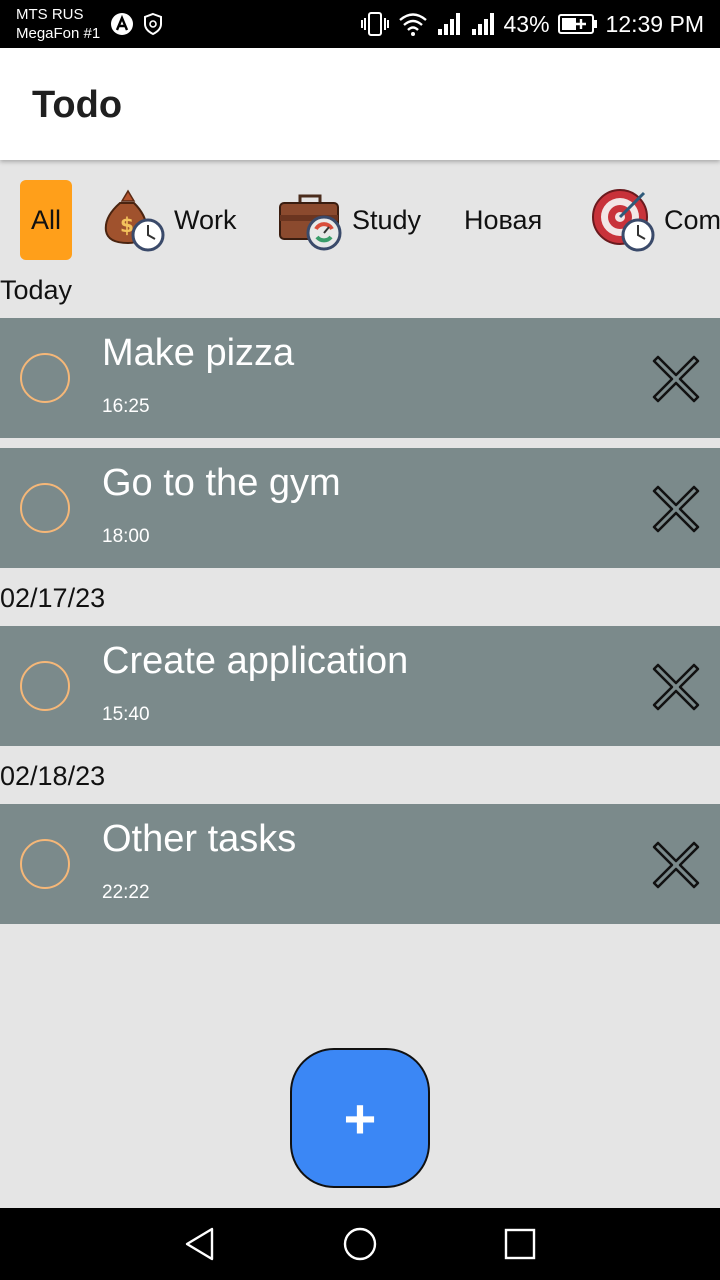 Image resolution: width=720 pixels, height=1280 pixels. I want to click on section-header: 02/17/23, so click(53, 598).